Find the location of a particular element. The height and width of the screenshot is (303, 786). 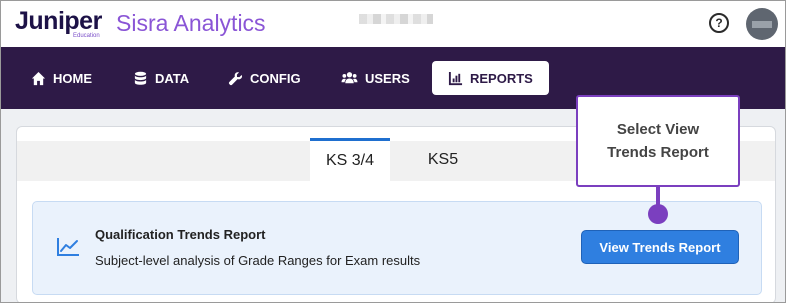

chart-icon is located at coordinates (455, 78).